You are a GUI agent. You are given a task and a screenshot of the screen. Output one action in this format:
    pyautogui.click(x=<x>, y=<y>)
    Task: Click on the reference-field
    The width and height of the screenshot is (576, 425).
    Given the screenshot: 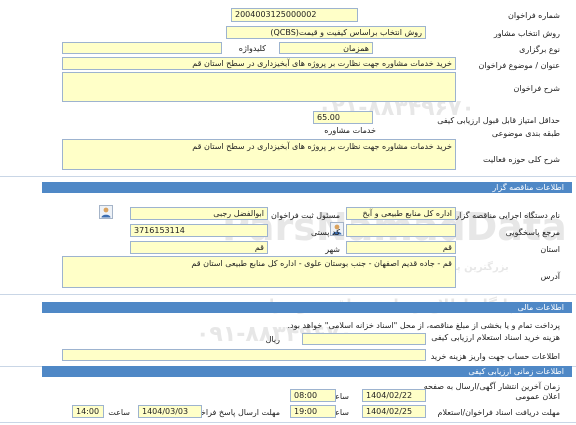 What is the action you would take?
    pyautogui.click(x=401, y=230)
    